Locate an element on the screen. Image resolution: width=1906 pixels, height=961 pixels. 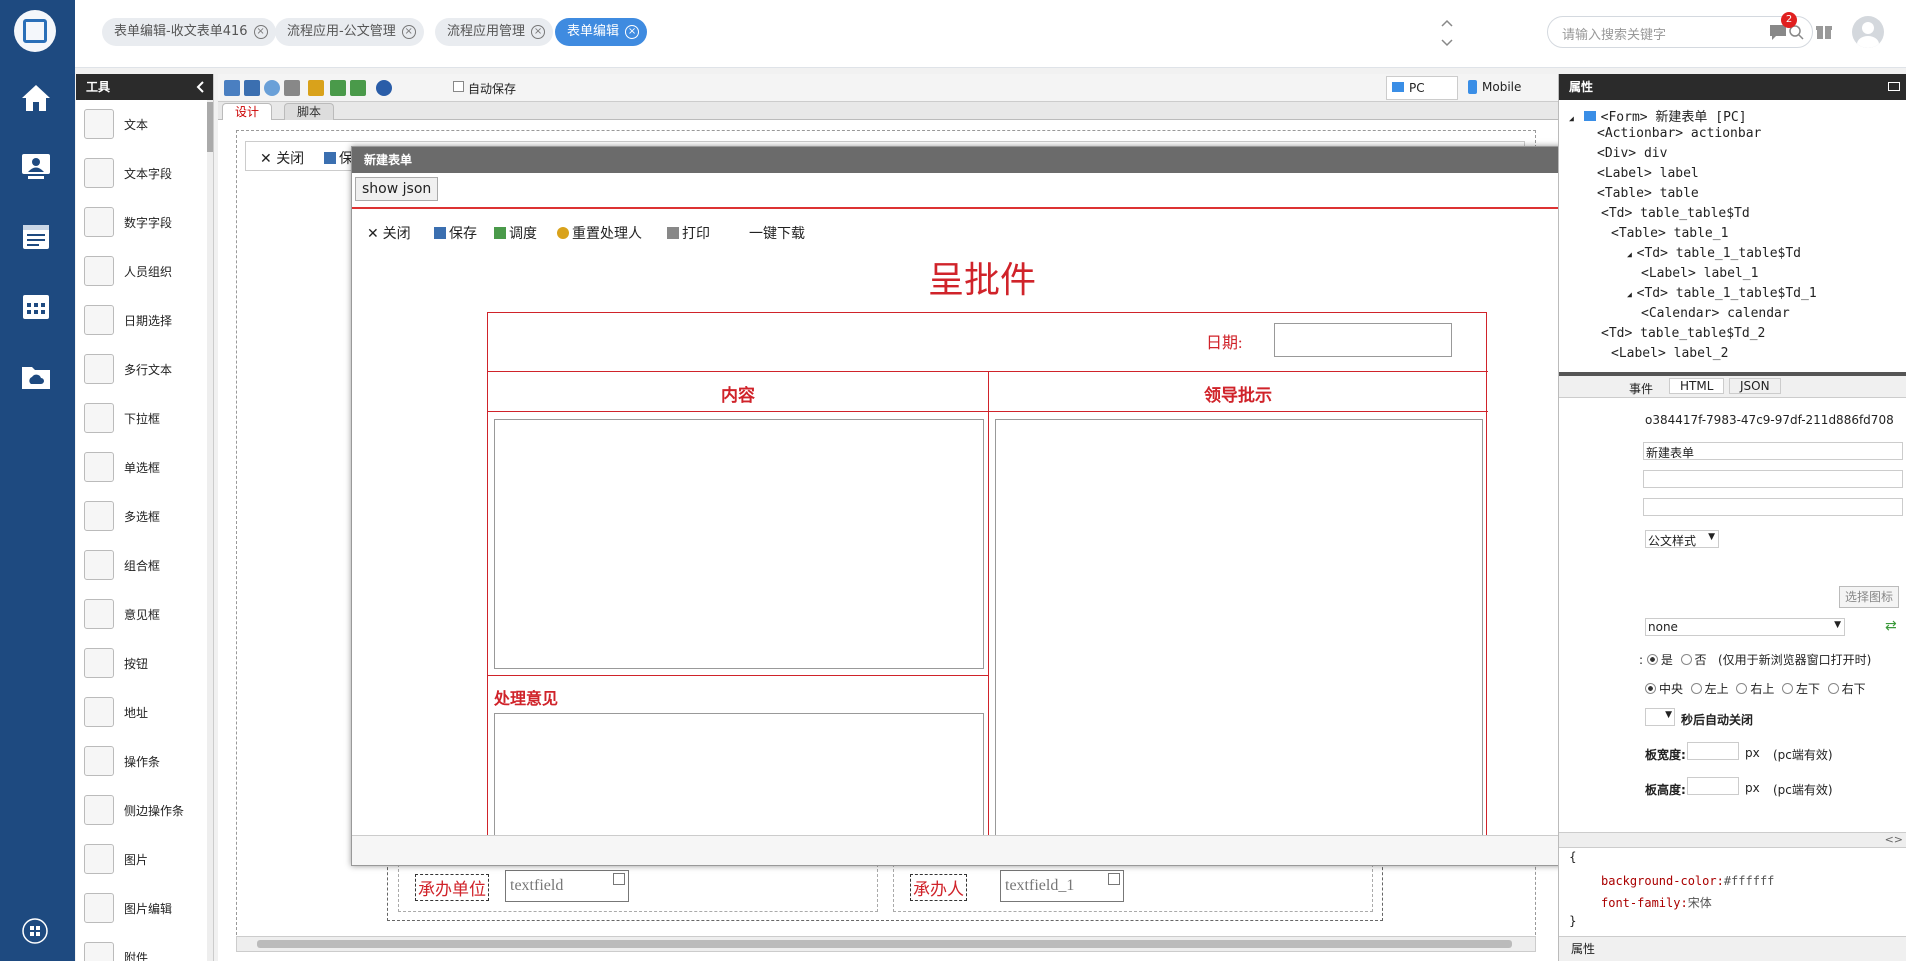
print-icon is located at coordinates (292, 88).